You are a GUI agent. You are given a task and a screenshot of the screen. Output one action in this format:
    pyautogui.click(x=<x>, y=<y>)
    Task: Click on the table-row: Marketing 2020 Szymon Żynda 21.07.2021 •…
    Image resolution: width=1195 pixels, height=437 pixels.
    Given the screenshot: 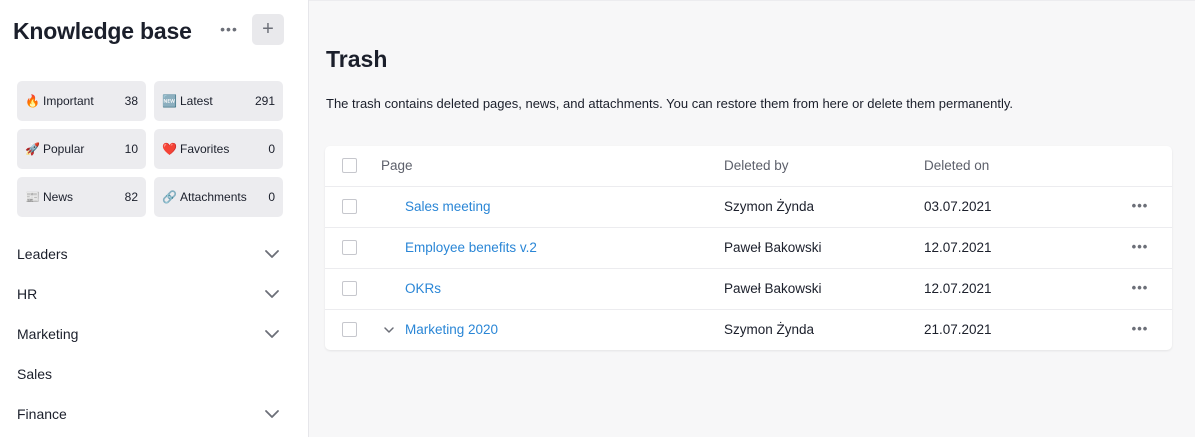 What is the action you would take?
    pyautogui.click(x=748, y=329)
    